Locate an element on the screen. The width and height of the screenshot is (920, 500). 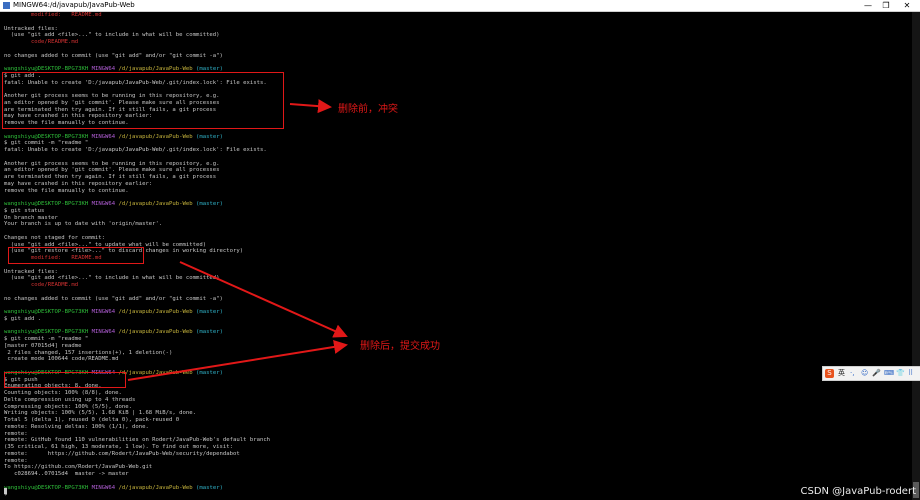
microphone-icon: 🎤 is located at coordinates (876, 373).